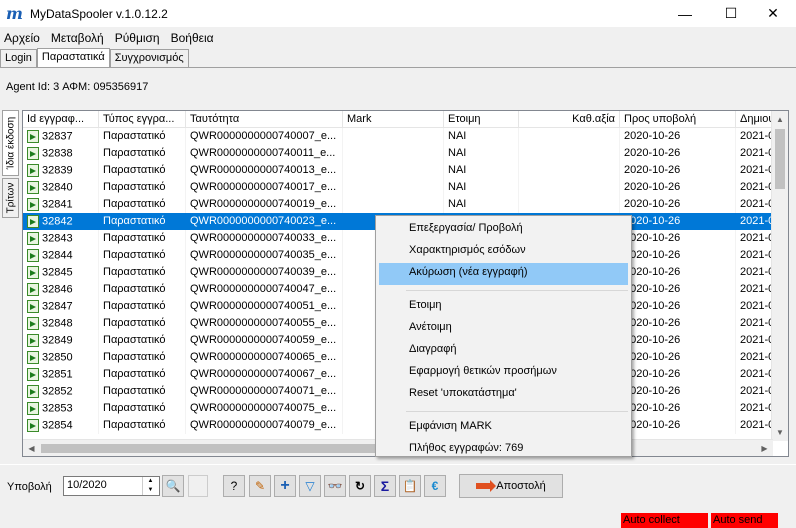 The width and height of the screenshot is (796, 528). Describe the element at coordinates (780, 159) in the screenshot. I see `vertical-scroll-thumb` at that location.